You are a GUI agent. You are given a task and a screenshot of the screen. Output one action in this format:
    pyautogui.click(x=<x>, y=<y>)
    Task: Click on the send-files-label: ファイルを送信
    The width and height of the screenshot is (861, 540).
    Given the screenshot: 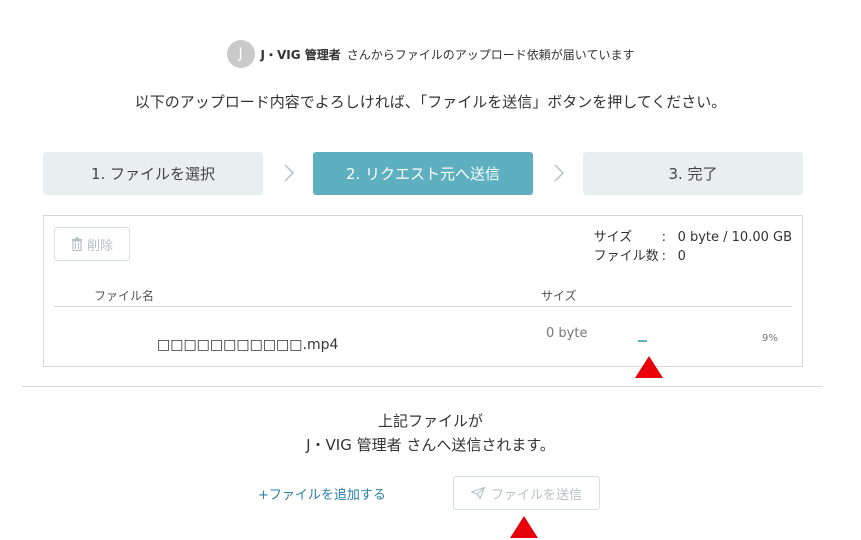 What is the action you would take?
    pyautogui.click(x=536, y=494)
    